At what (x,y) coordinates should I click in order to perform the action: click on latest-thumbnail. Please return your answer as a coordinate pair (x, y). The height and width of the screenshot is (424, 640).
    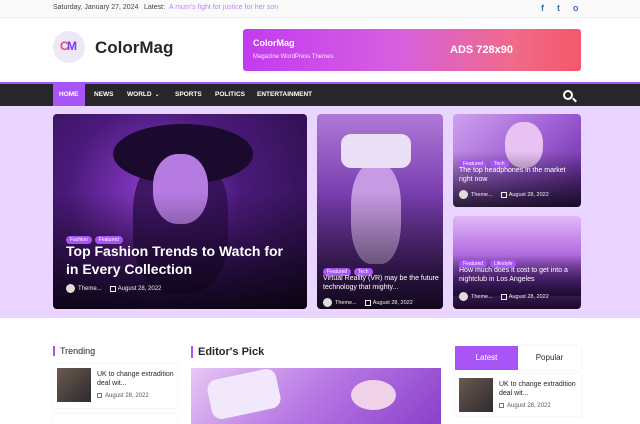
    Looking at the image, I should click on (476, 395).